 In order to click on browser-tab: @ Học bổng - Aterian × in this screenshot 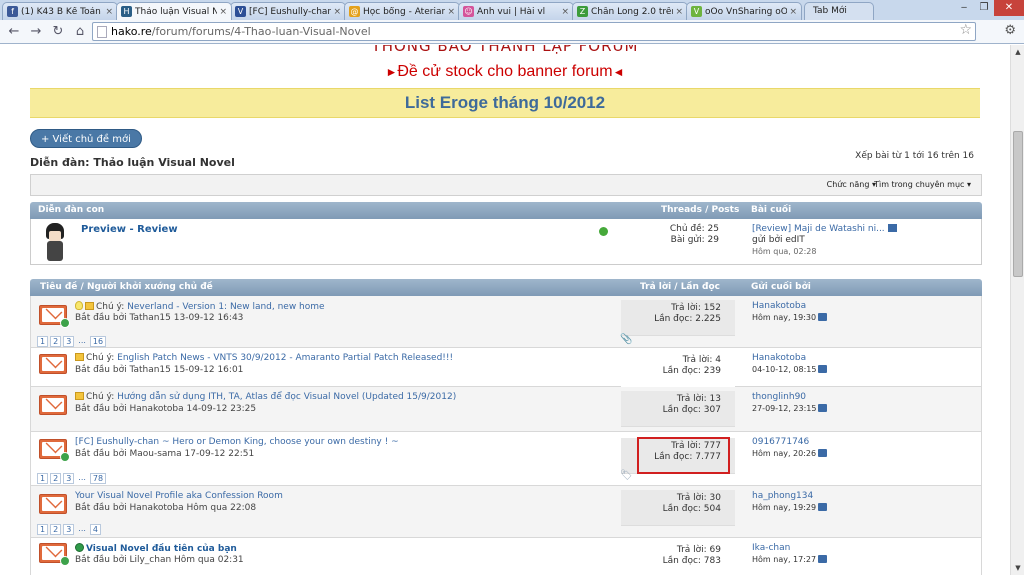, I will do `click(402, 11)`.